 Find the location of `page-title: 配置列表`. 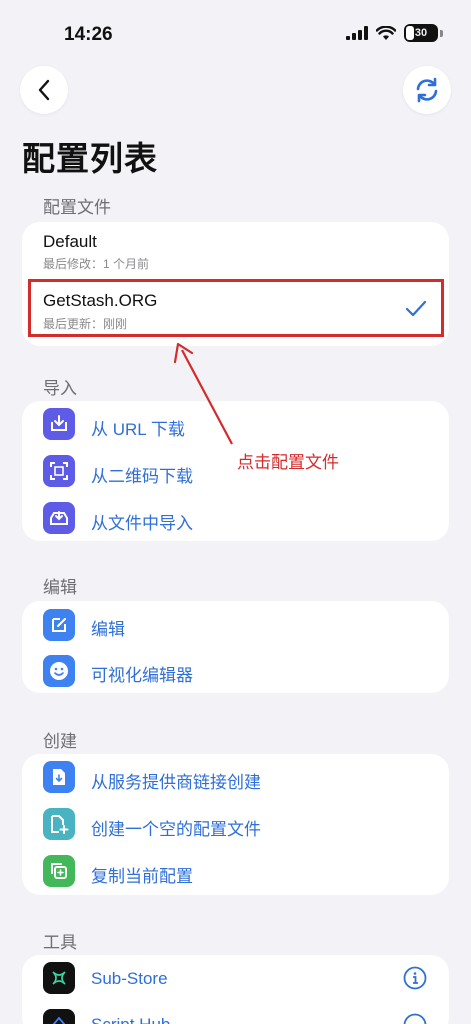

page-title: 配置列表 is located at coordinates (90, 158).